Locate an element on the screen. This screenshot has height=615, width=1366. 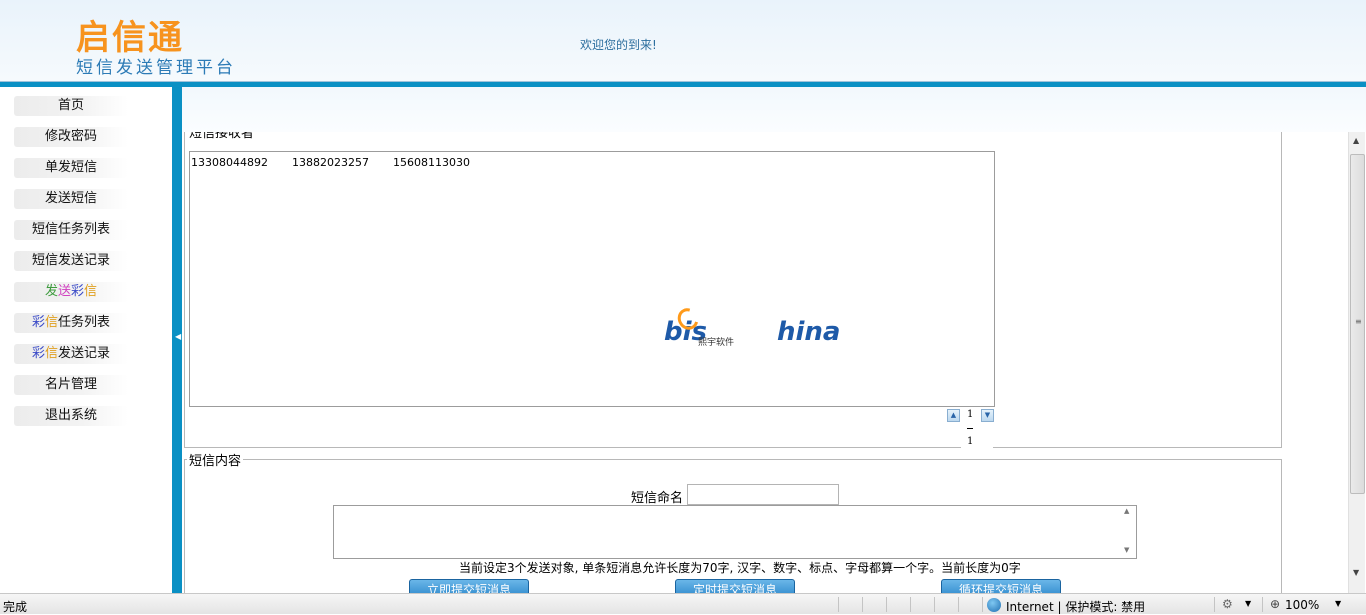
page-scrollbar: ▲ ≡ ▼ is located at coordinates (1356, 362).